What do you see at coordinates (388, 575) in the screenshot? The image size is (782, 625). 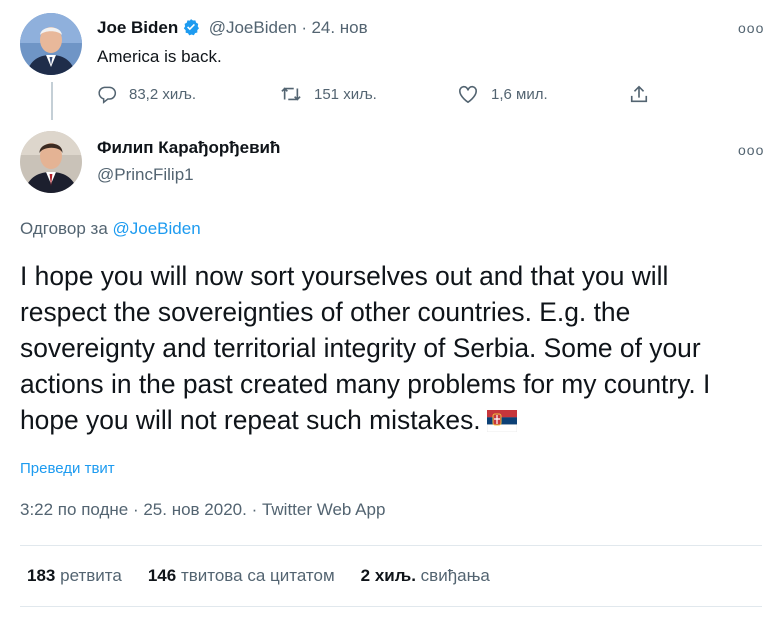 I see `likes-stat-count: 2 хиљ.` at bounding box center [388, 575].